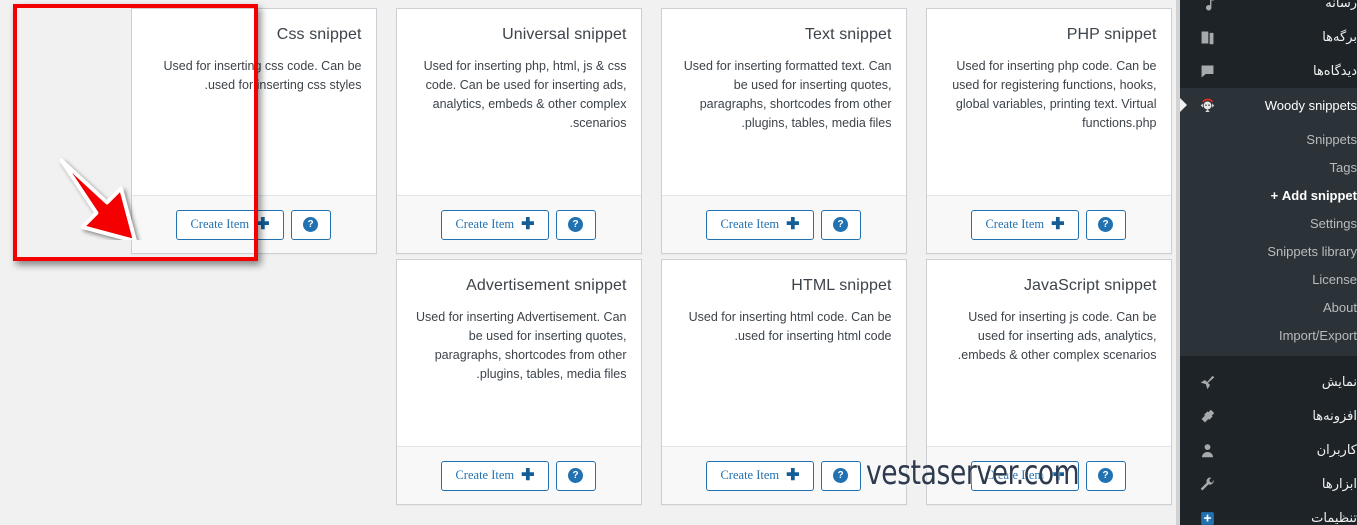  What do you see at coordinates (319, 34) in the screenshot?
I see `snippet-card-title: Css snippet` at bounding box center [319, 34].